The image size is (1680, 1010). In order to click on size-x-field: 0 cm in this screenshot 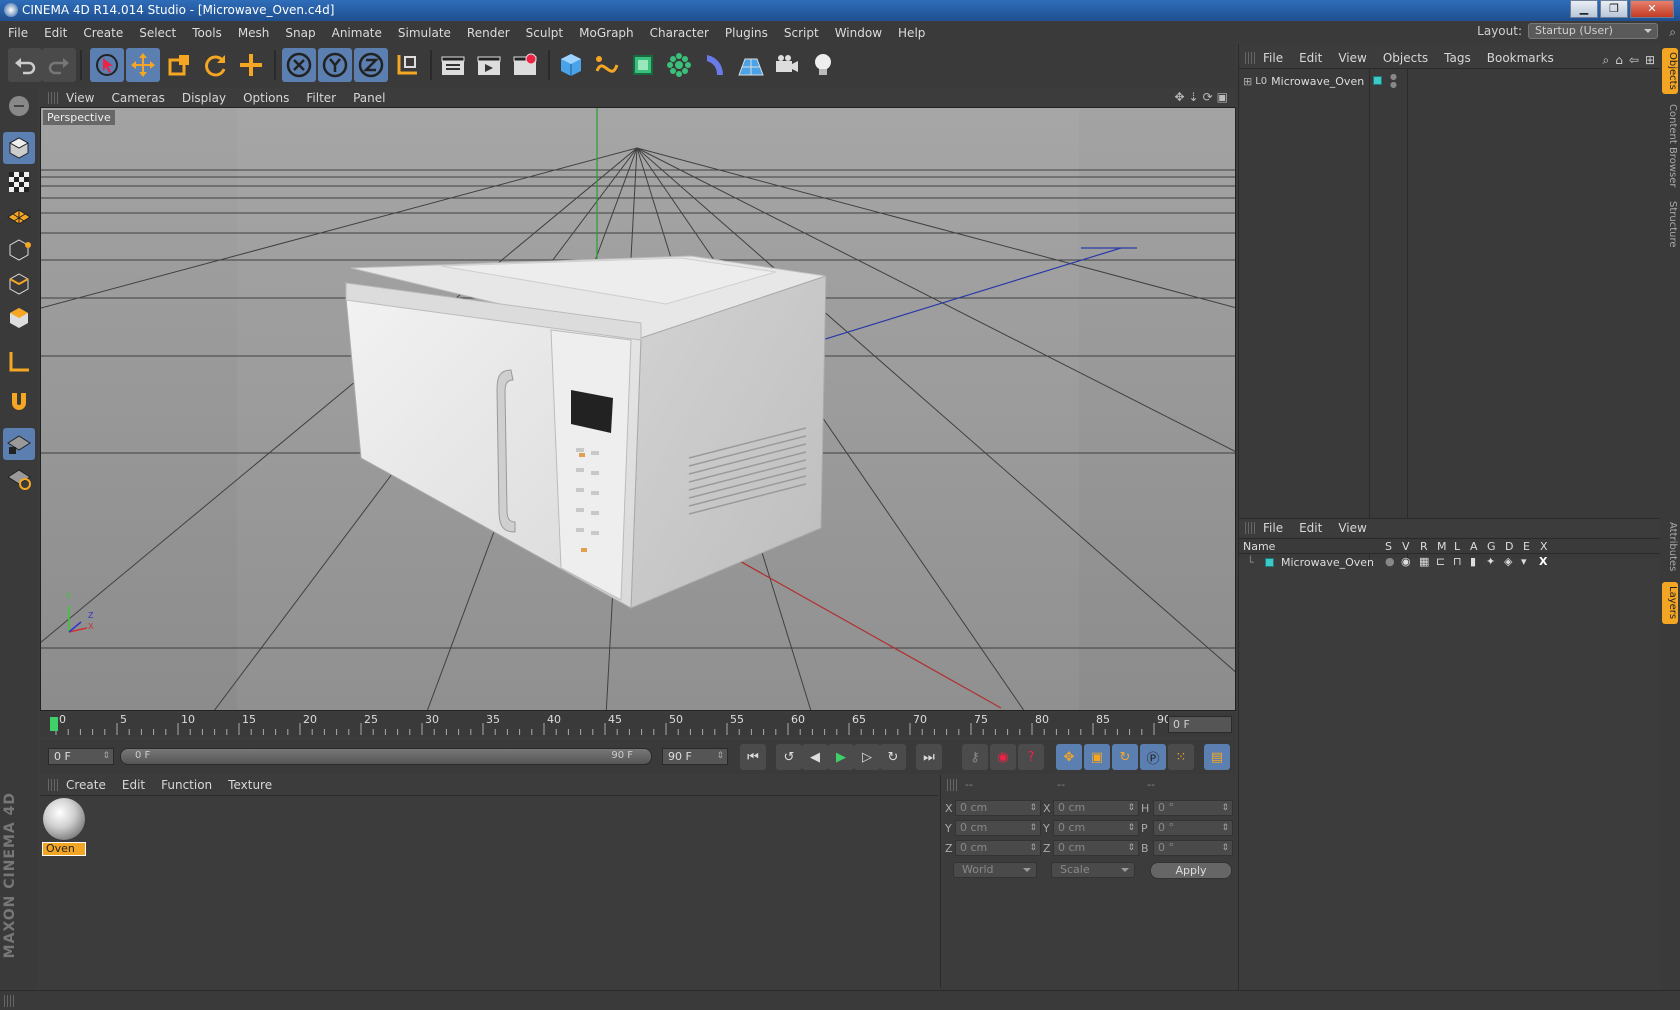, I will do `click(1096, 808)`.